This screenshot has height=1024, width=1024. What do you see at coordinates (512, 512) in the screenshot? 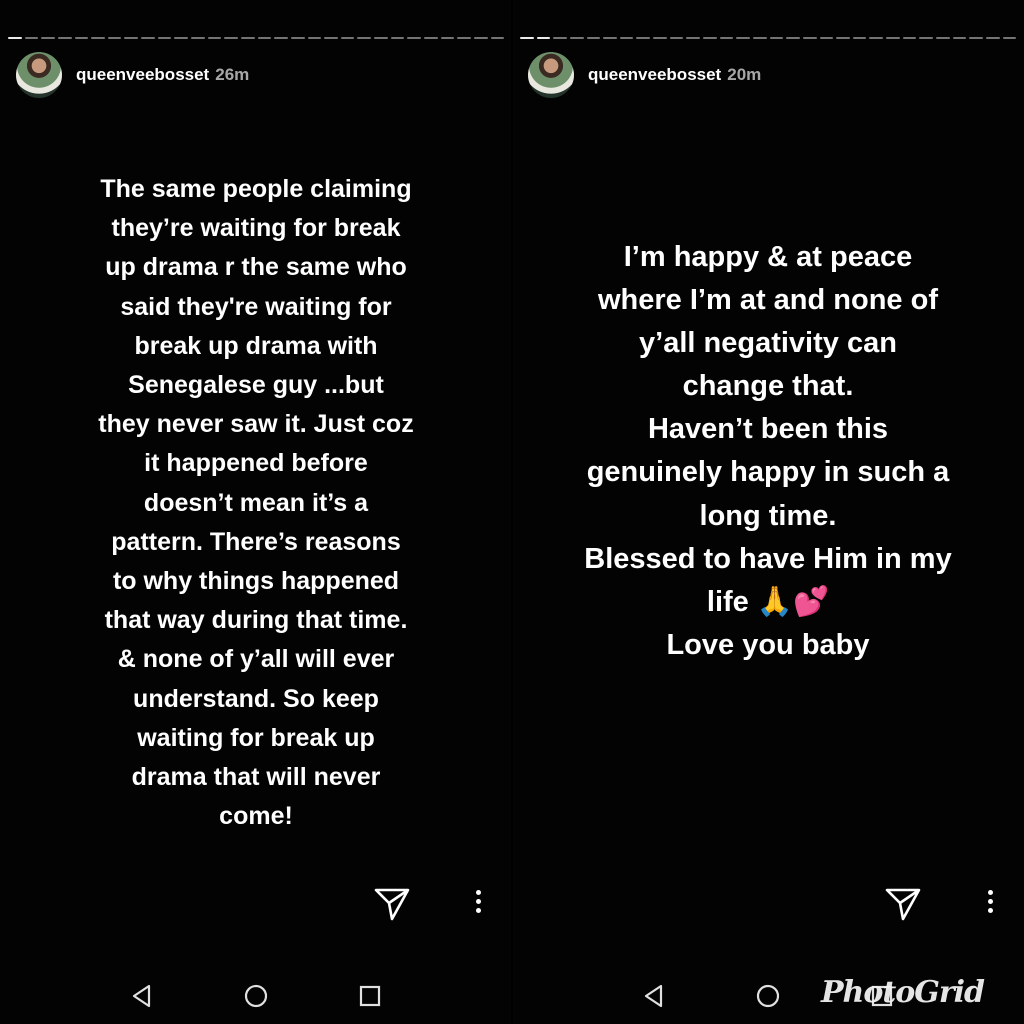
I see `panel-divider` at bounding box center [512, 512].